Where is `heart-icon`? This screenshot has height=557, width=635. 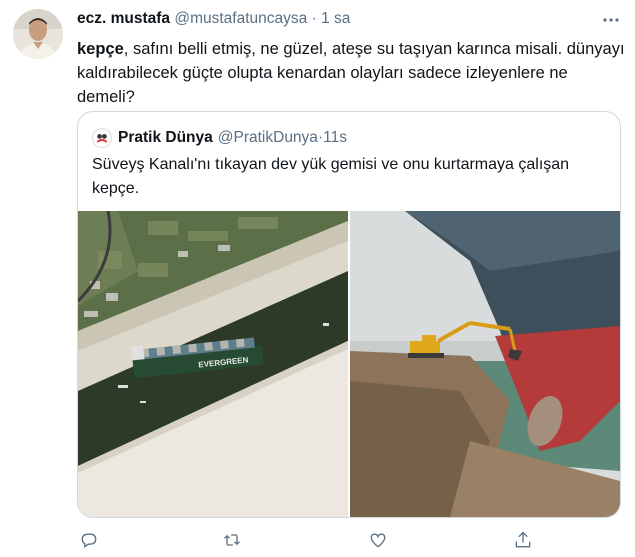 heart-icon is located at coordinates (378, 540).